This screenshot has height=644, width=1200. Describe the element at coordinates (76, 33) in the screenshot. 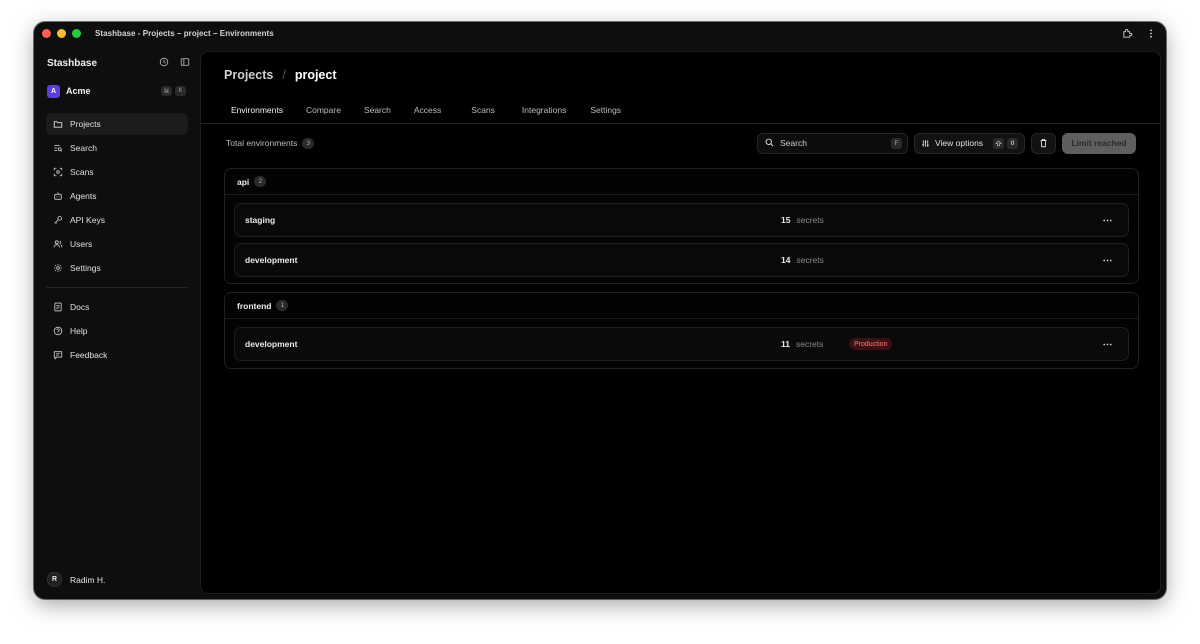

I see `maximize-window-button` at that location.